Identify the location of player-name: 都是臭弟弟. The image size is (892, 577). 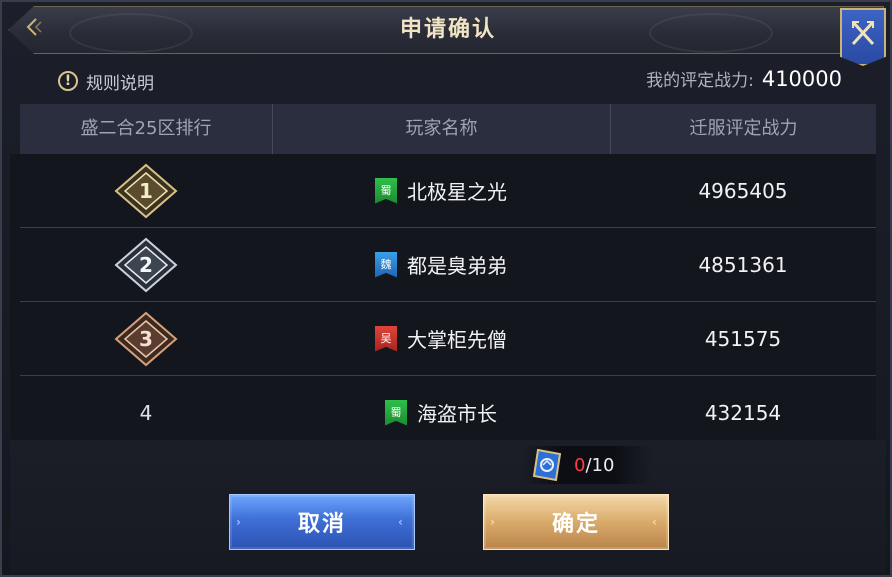
(457, 266).